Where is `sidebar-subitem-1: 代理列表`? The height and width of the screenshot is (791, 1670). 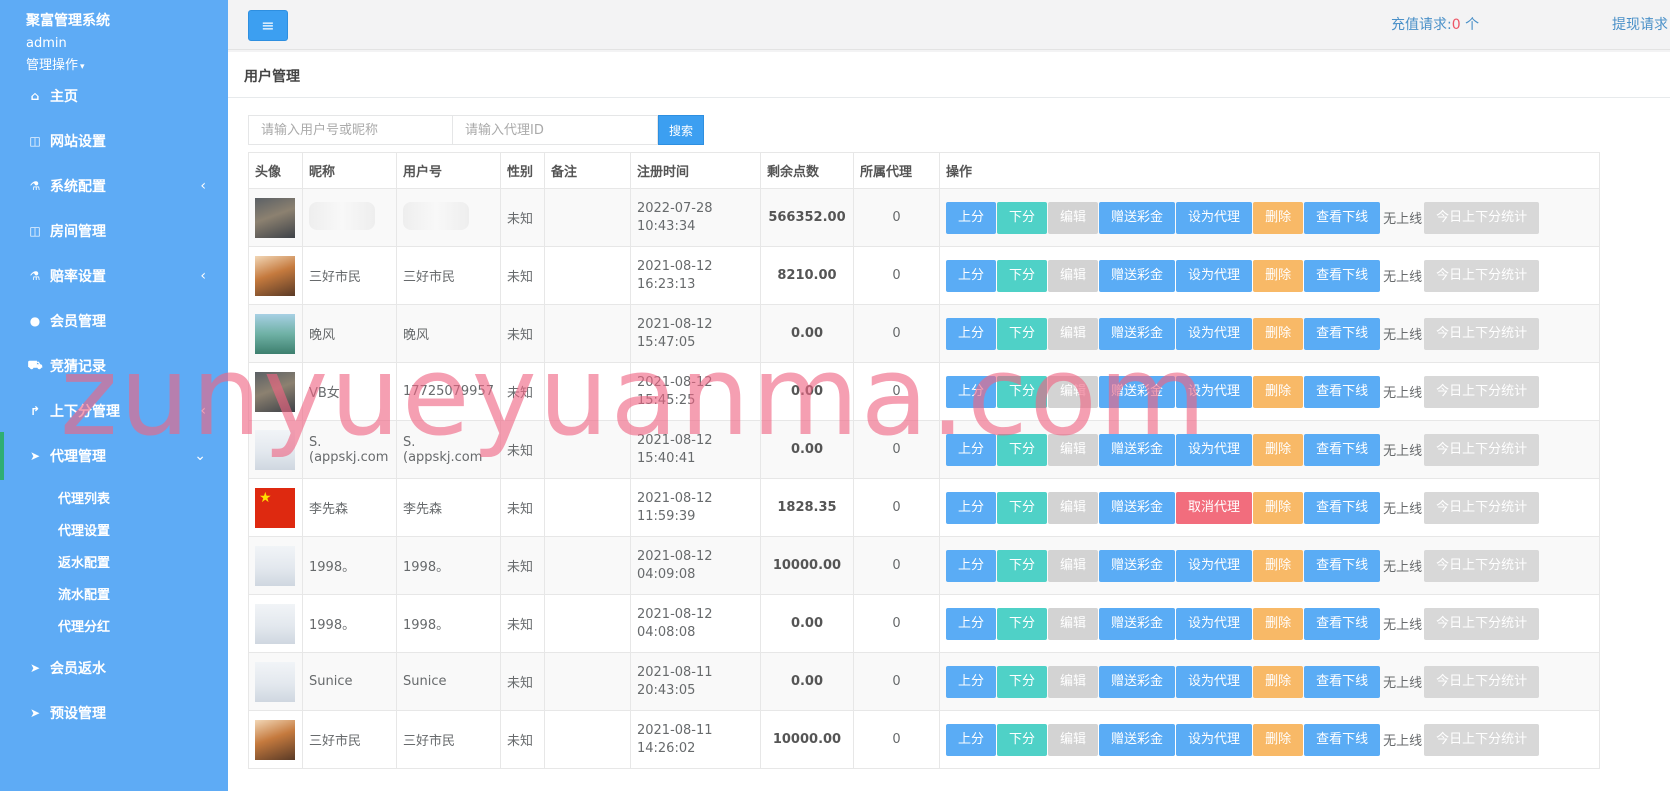
sidebar-subitem-1: 代理列表 is located at coordinates (84, 497).